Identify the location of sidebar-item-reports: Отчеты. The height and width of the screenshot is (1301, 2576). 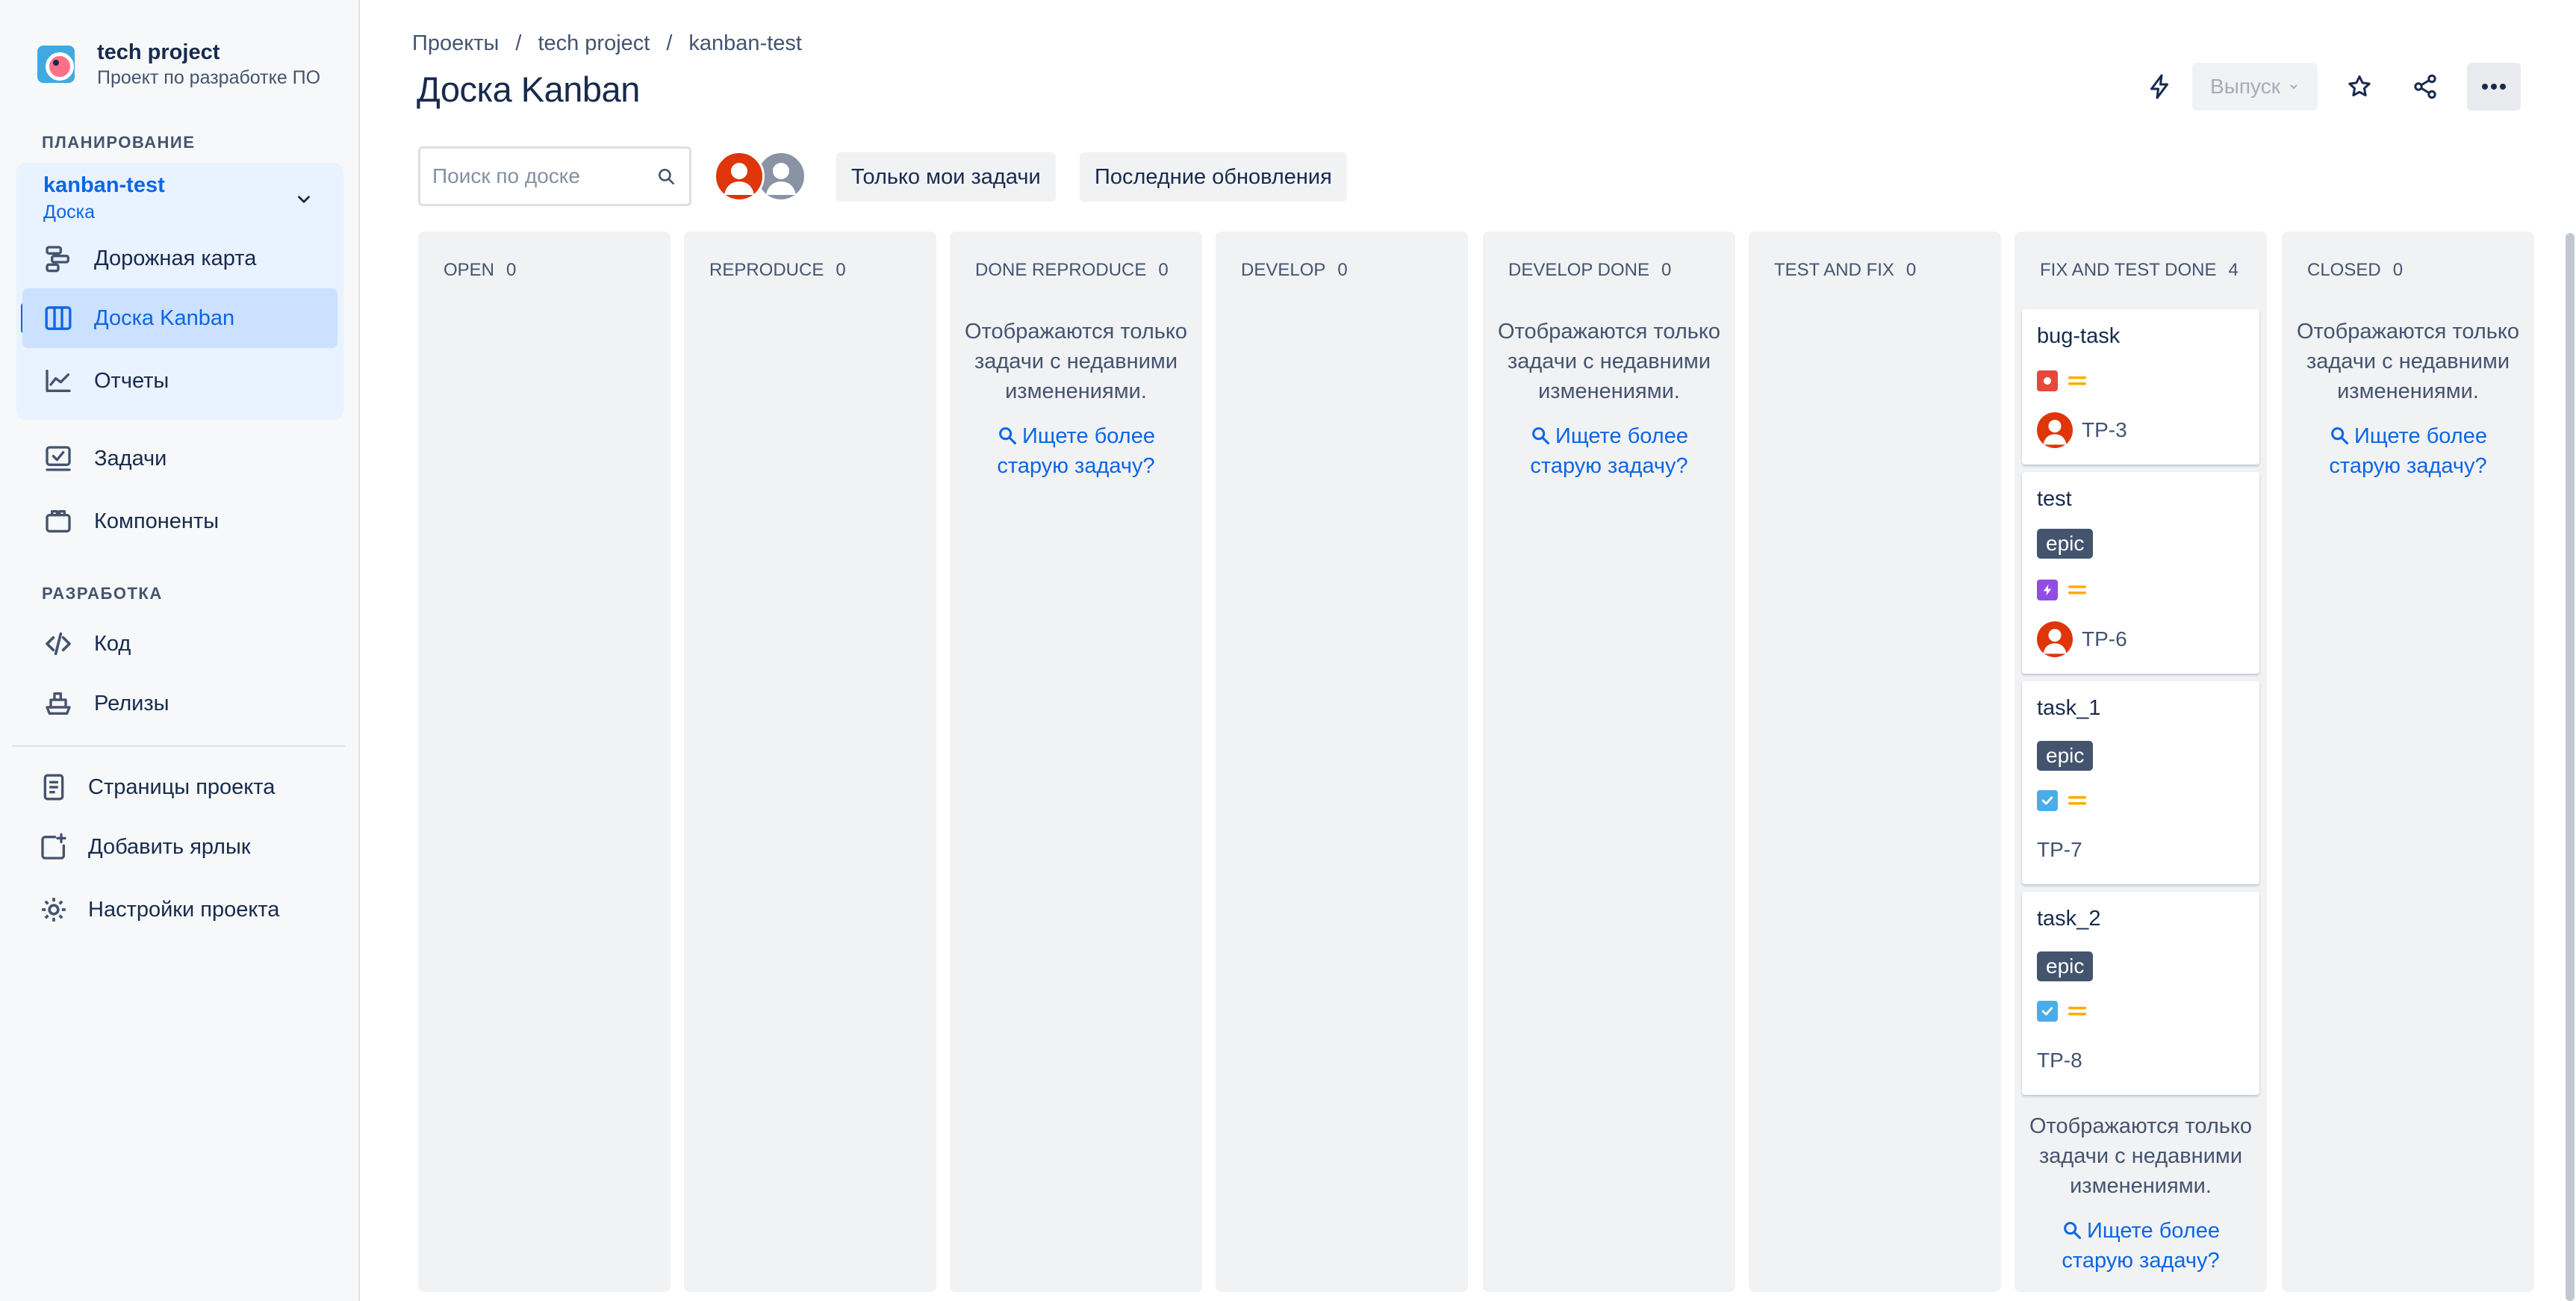
(179, 381).